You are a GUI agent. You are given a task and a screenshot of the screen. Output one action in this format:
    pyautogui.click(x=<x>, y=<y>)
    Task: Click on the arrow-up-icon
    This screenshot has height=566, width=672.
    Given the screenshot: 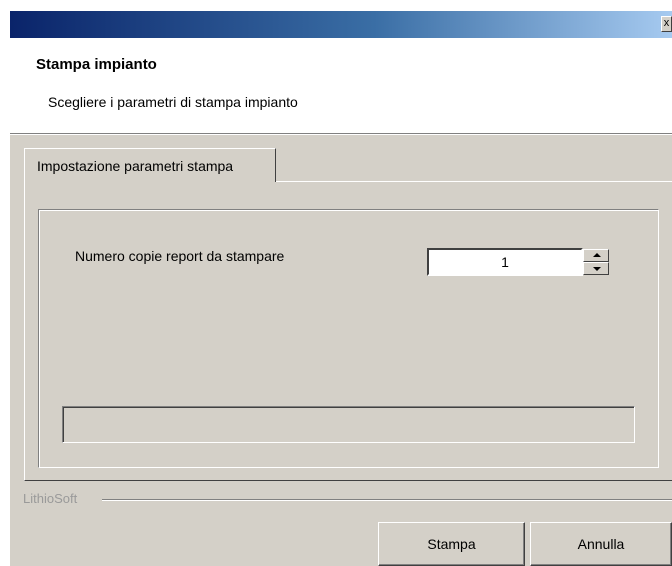 What is the action you would take?
    pyautogui.click(x=597, y=255)
    